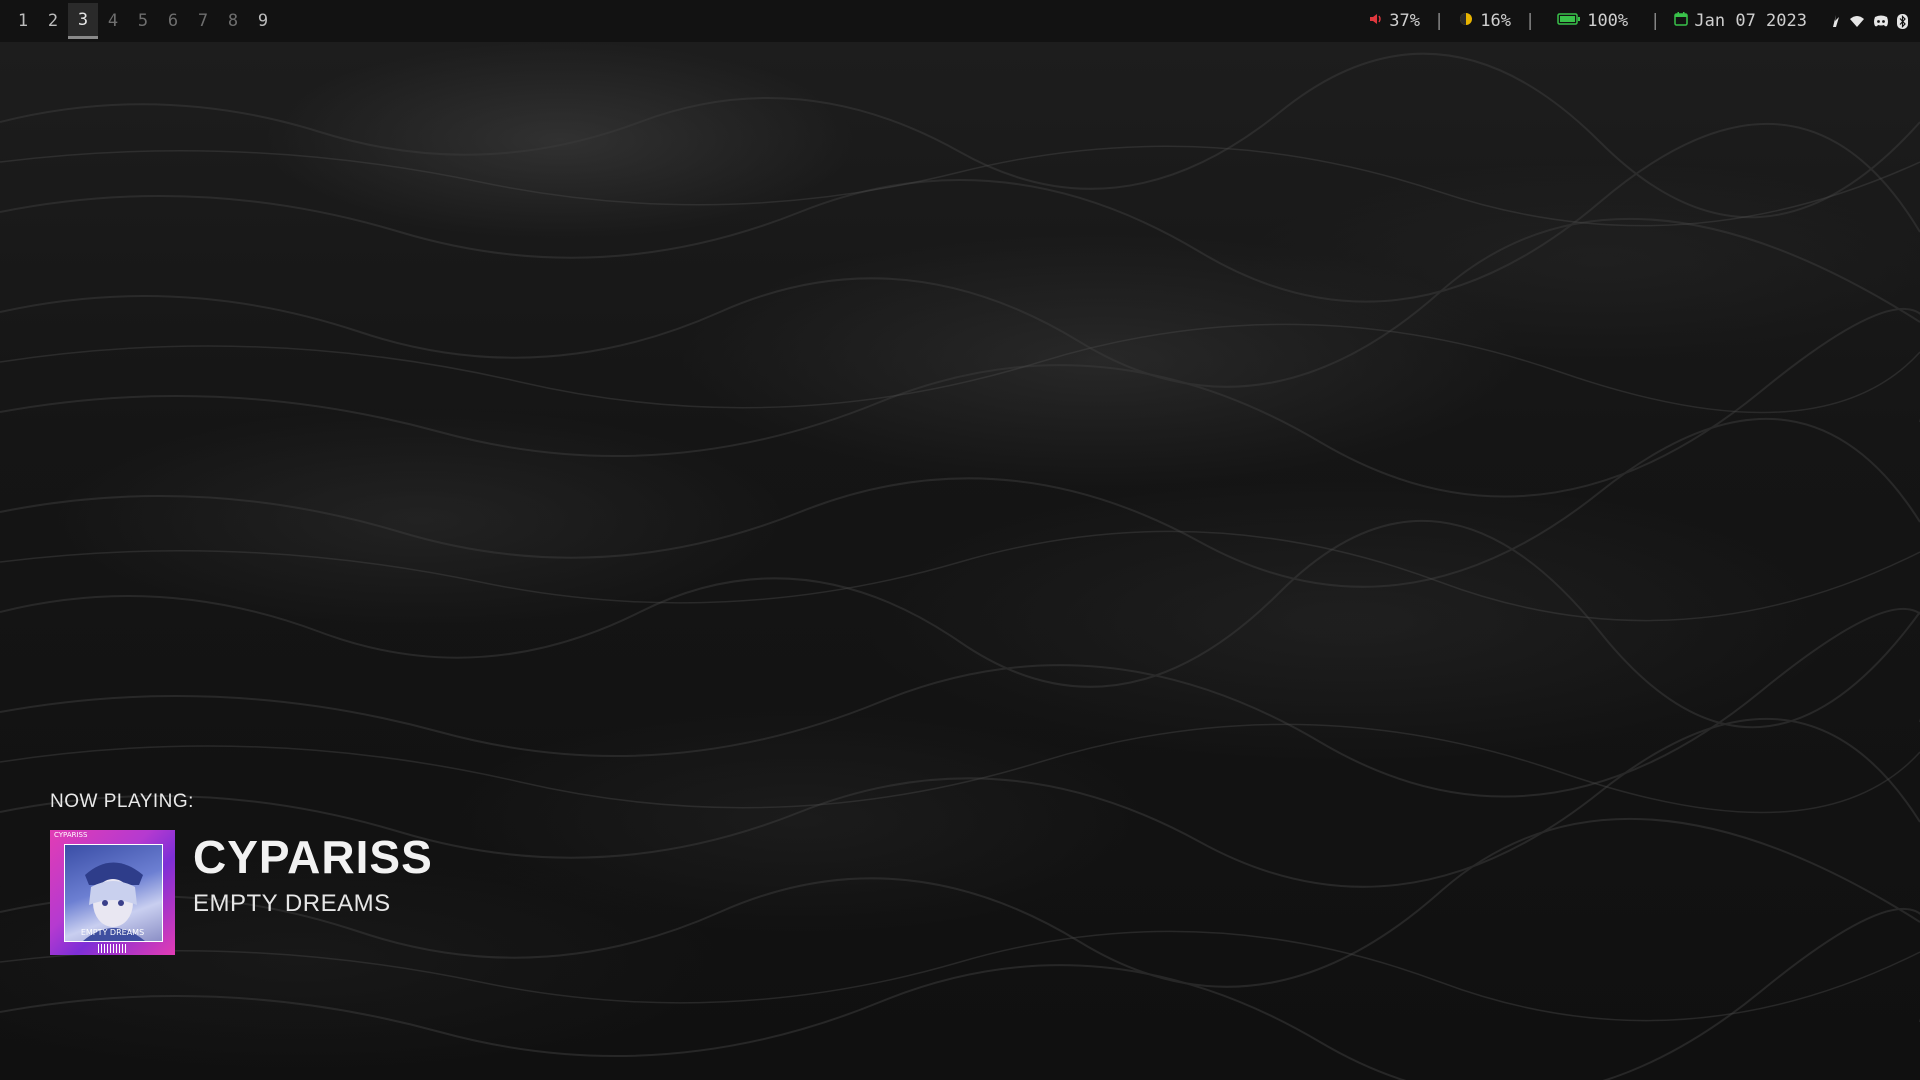  Describe the element at coordinates (1902, 21) in the screenshot. I see `bluetooth-icon` at that location.